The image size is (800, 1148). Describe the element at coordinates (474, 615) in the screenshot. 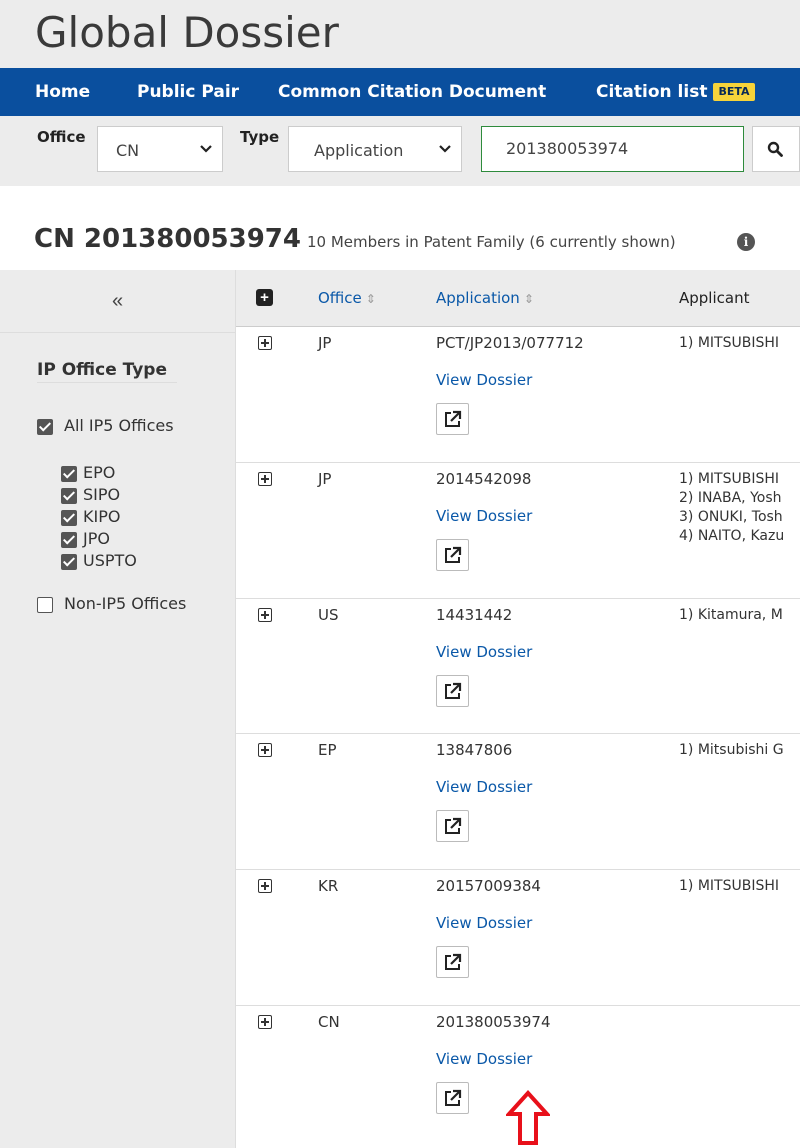

I see `row-application: 14431442` at that location.